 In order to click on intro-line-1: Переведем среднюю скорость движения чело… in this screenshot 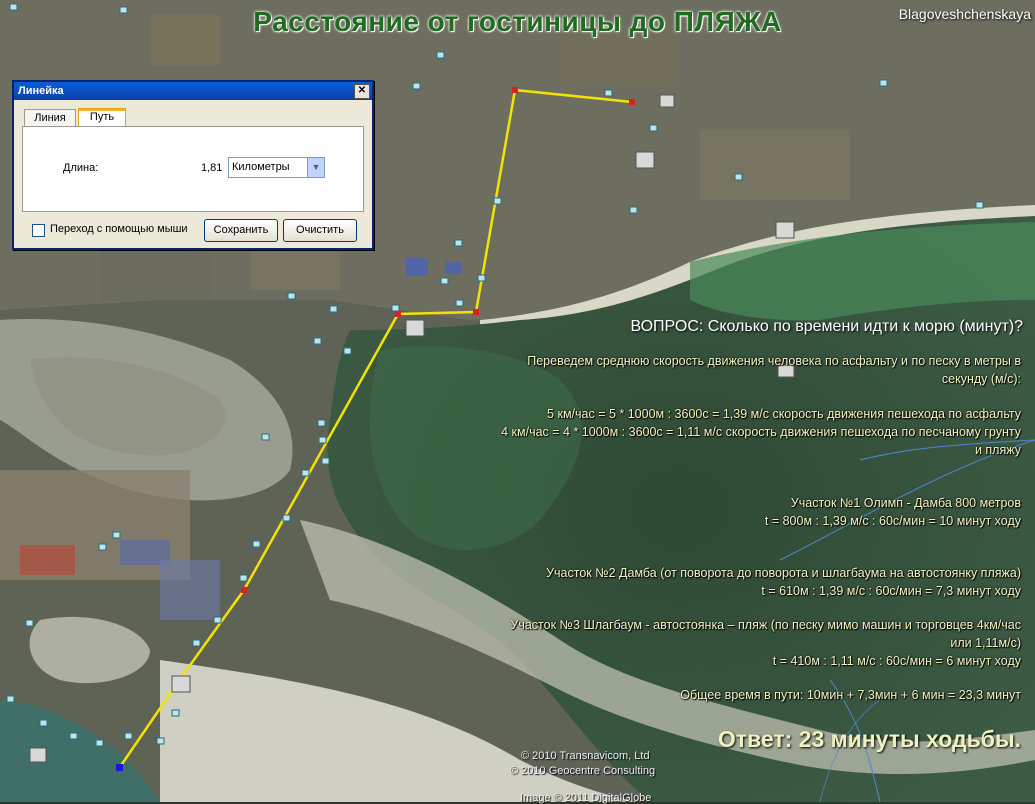, I will do `click(774, 361)`.